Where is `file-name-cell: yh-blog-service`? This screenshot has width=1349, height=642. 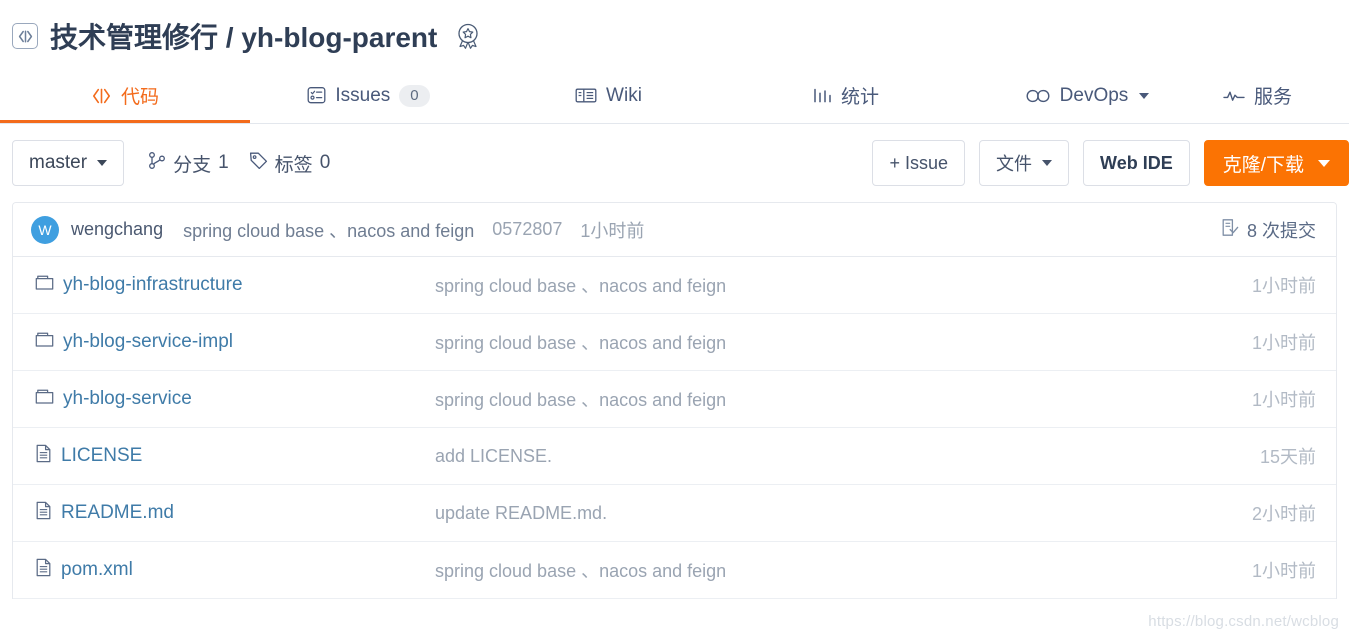 file-name-cell: yh-blog-service is located at coordinates (235, 399).